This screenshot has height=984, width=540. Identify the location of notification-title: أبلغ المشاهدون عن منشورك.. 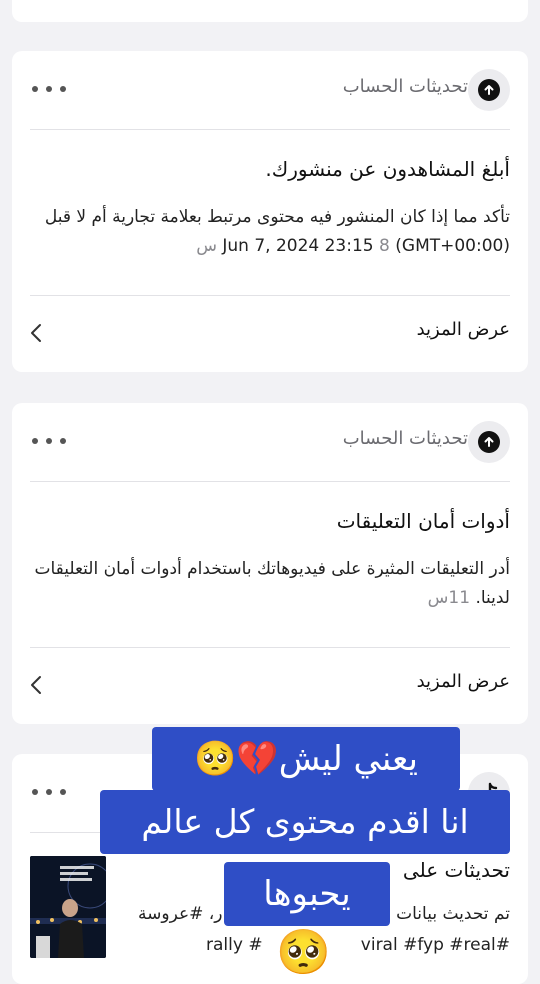
(387, 169).